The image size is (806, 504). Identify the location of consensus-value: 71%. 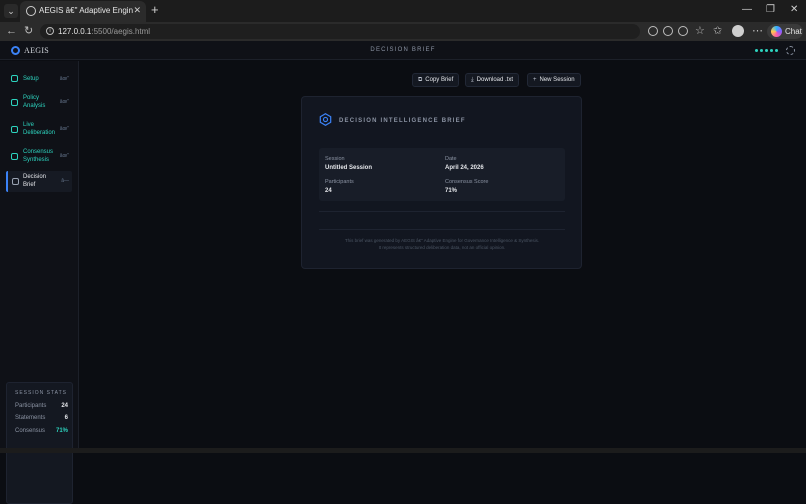
(451, 191).